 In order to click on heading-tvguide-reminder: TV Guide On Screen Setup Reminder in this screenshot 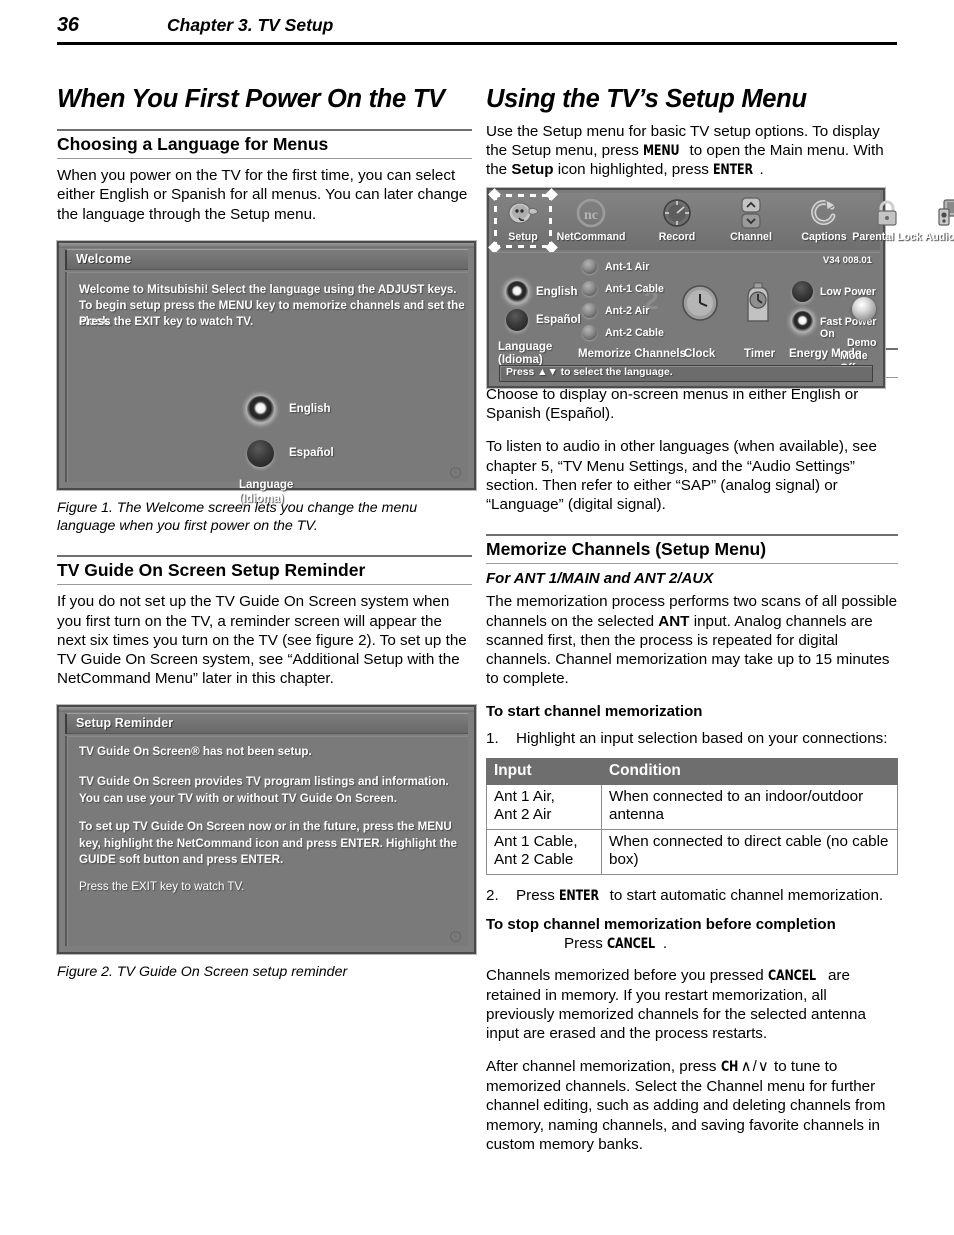, I will do `click(264, 570)`.